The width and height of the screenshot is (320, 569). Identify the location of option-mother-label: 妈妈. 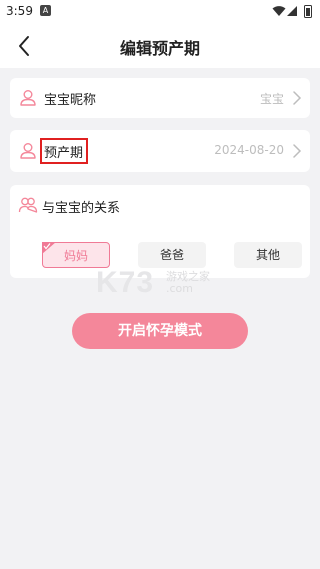
(75, 256).